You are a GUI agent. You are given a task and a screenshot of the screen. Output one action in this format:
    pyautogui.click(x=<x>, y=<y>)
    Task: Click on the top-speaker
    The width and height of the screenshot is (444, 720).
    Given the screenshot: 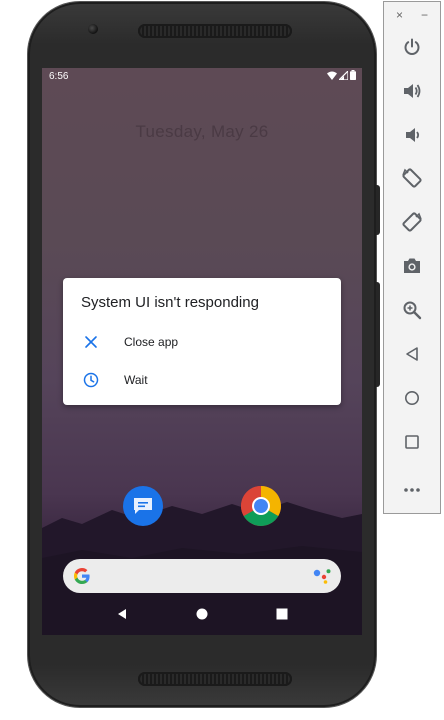 What is the action you would take?
    pyautogui.click(x=215, y=31)
    